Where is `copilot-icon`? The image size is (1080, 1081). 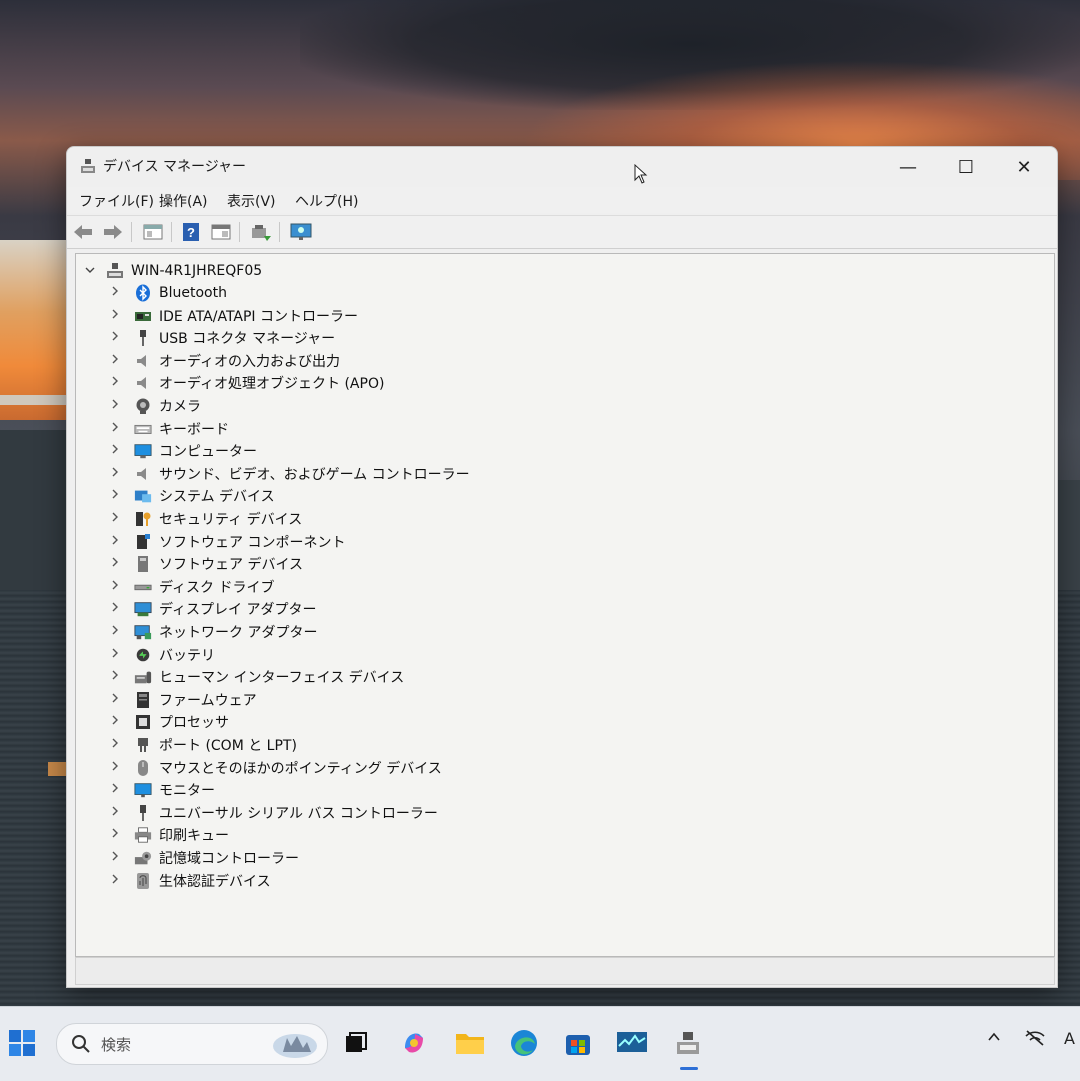
copilot-icon is located at coordinates (414, 1043).